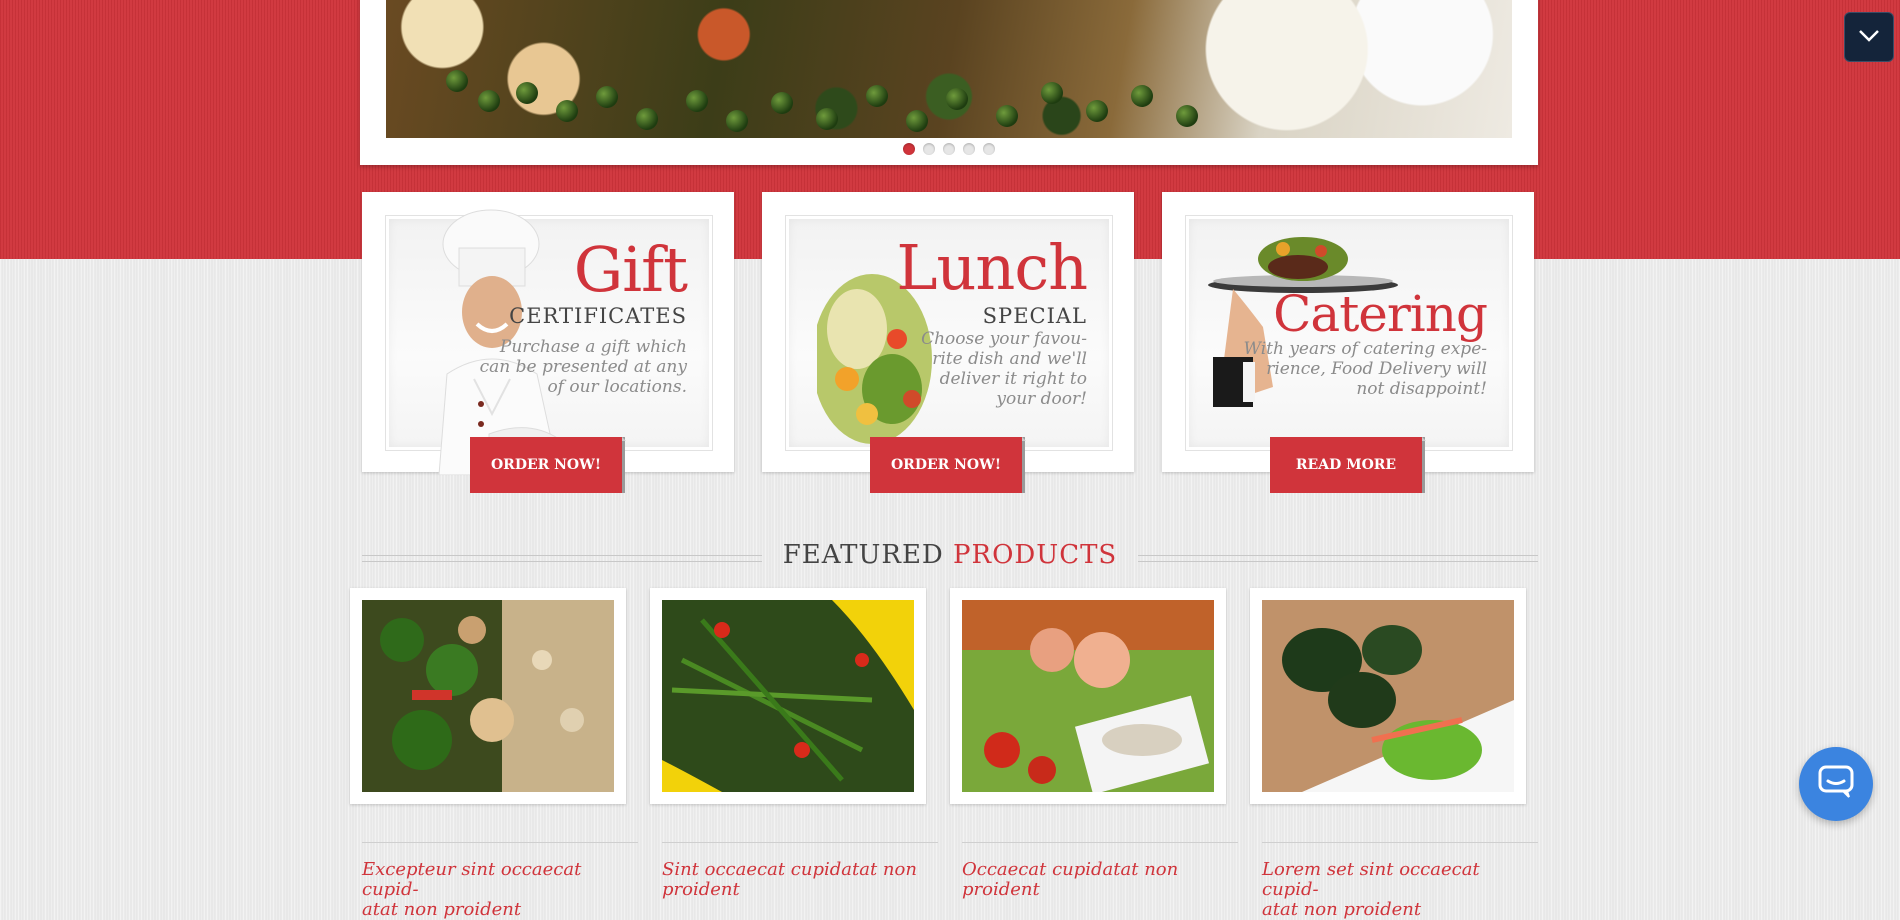 This screenshot has height=920, width=1900. What do you see at coordinates (800, 880) in the screenshot?
I see `product-name-link: Sint occaecat cupidatat non proident` at bounding box center [800, 880].